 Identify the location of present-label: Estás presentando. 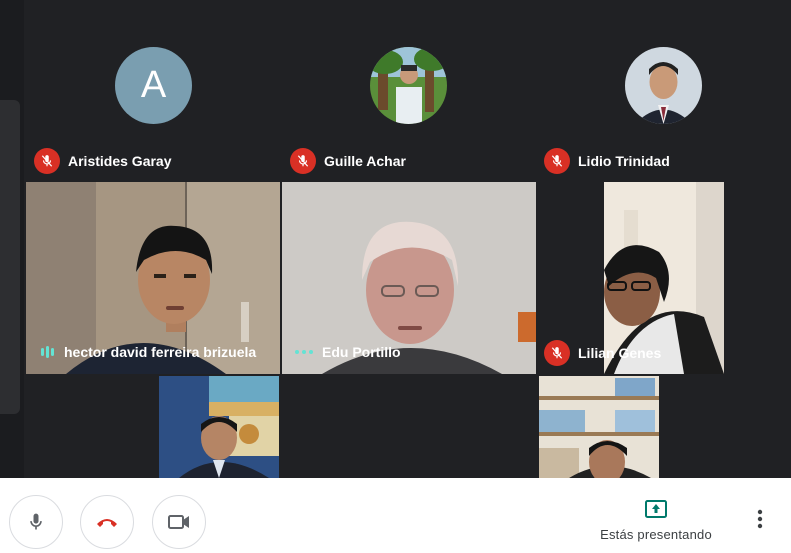
(656, 534).